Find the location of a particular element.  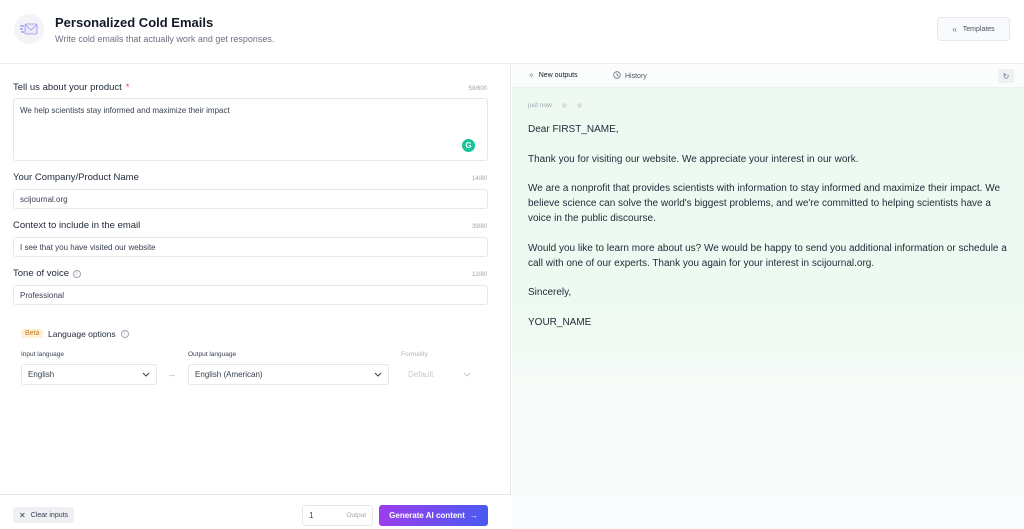

company-name-input: scijournal.org is located at coordinates (250, 199).